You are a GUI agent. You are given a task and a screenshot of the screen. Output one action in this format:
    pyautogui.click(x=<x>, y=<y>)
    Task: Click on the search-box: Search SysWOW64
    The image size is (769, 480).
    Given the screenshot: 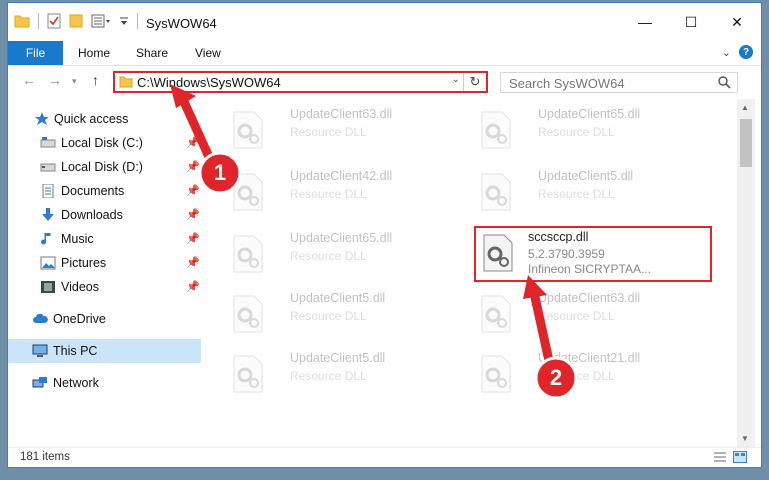 What is the action you would take?
    pyautogui.click(x=619, y=82)
    